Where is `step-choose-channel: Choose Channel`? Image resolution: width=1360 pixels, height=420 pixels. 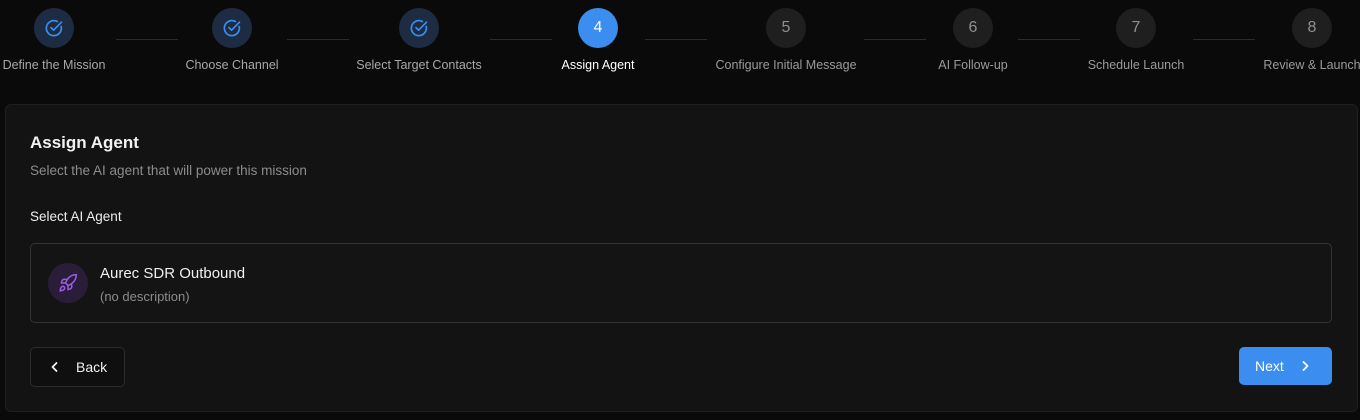 step-choose-channel: Choose Channel is located at coordinates (232, 40).